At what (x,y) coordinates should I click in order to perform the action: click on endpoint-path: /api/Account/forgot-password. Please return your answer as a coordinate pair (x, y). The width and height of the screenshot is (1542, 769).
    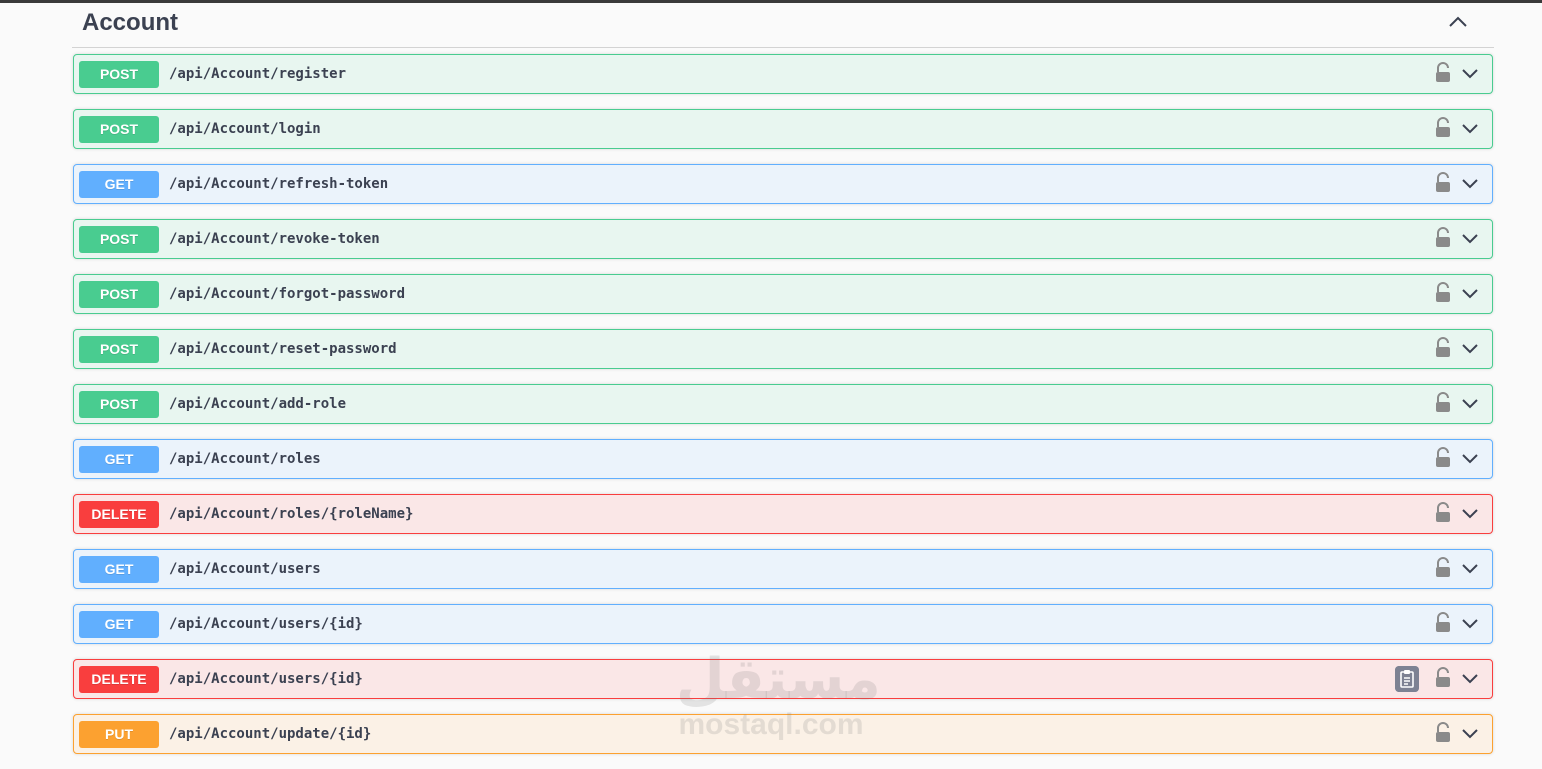
    Looking at the image, I should click on (287, 294).